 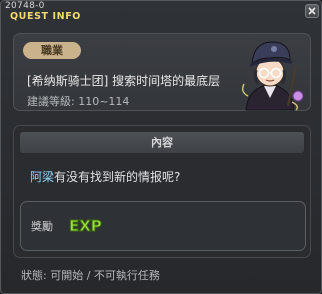 I want to click on content-text: 阿梁有没有找到新的情报呢?, so click(x=105, y=176).